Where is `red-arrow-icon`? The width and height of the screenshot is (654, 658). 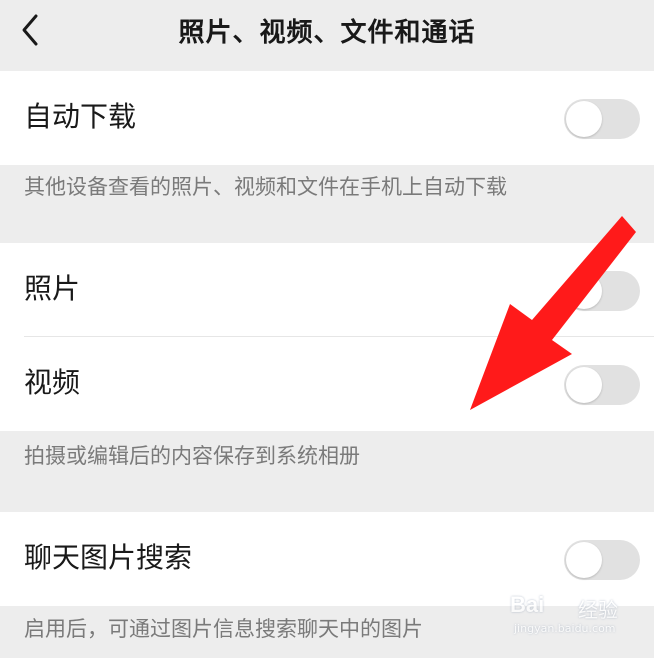
red-arrow-icon is located at coordinates (553, 313).